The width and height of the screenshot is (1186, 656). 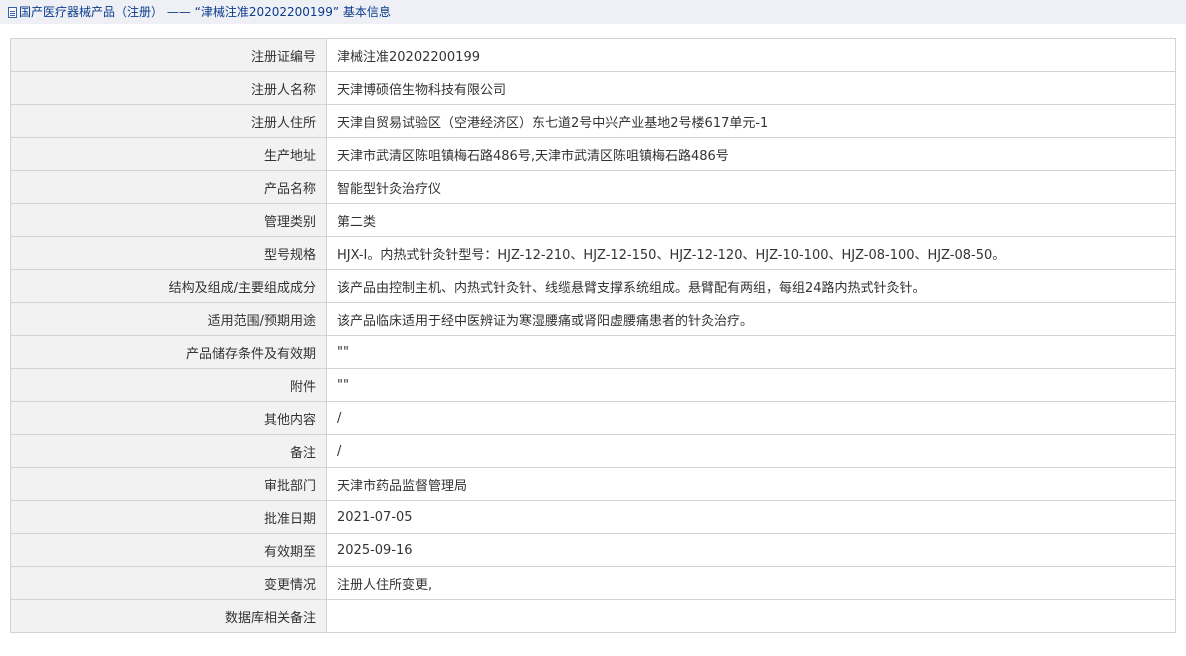 What do you see at coordinates (168, 286) in the screenshot?
I see `row-label: 结构及组成/主要组成成分` at bounding box center [168, 286].